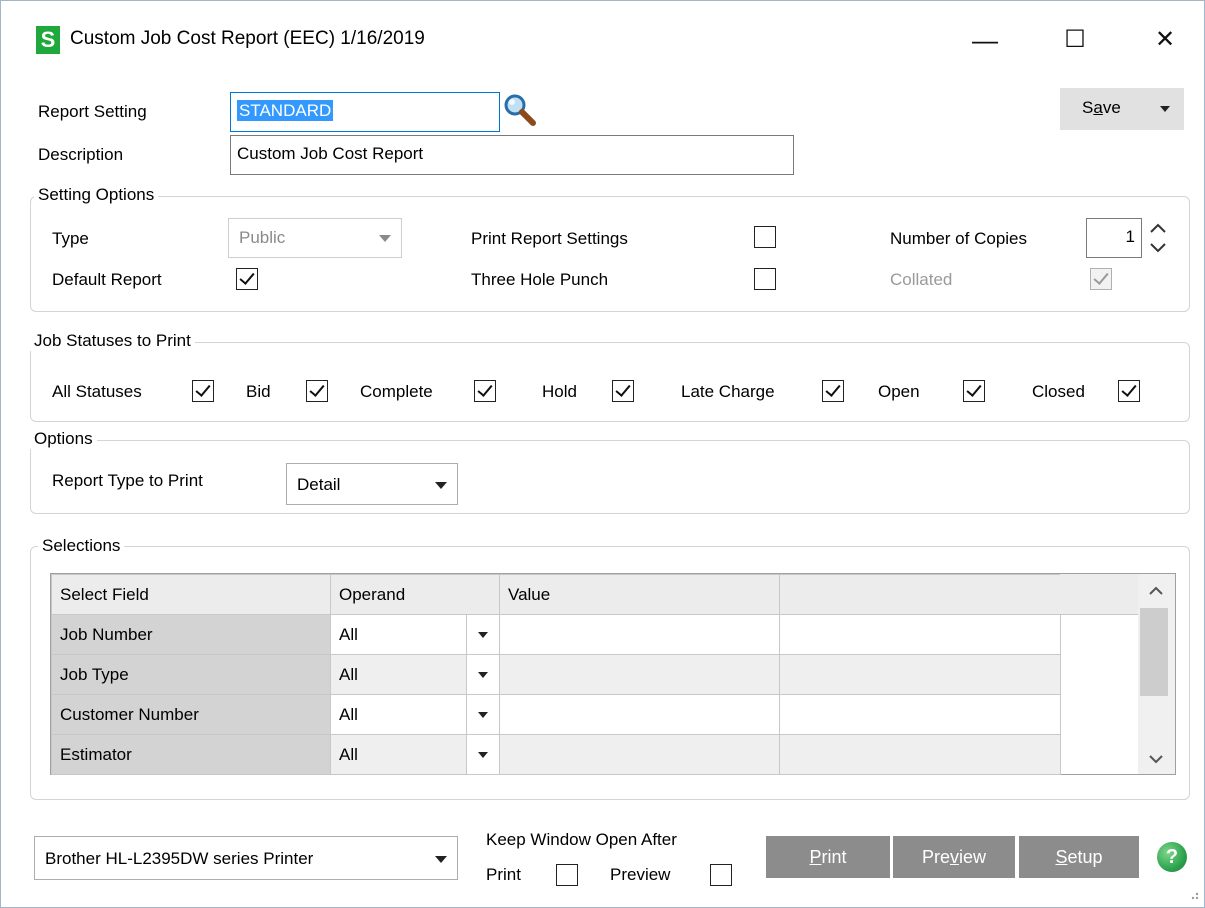 This screenshot has height=908, width=1205. I want to click on status-closed-label: Closed, so click(1058, 391).